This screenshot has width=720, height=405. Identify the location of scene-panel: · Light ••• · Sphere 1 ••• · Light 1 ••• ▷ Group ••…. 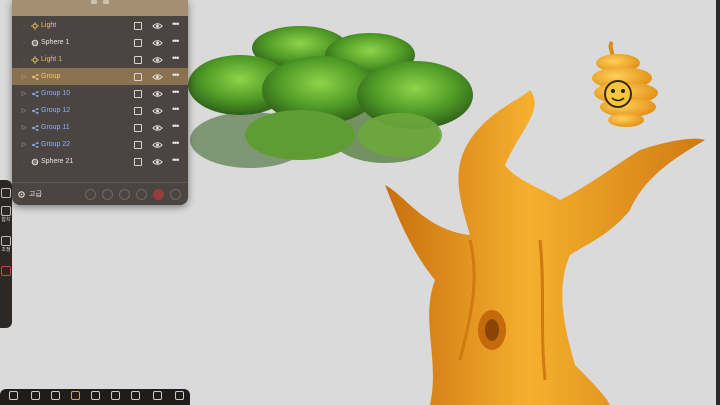
(100, 102).